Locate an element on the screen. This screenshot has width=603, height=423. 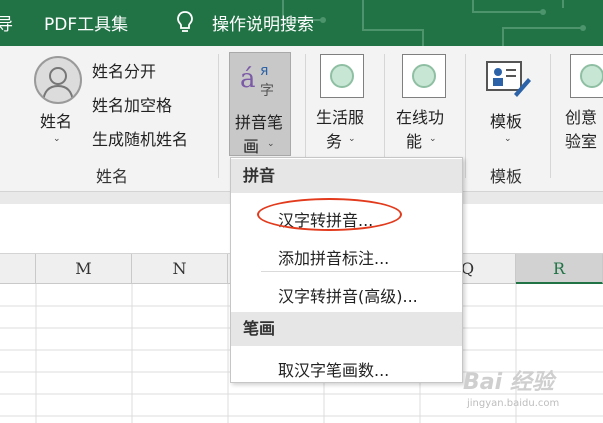
creative-lab-label-2: 验室 is located at coordinates (581, 140).